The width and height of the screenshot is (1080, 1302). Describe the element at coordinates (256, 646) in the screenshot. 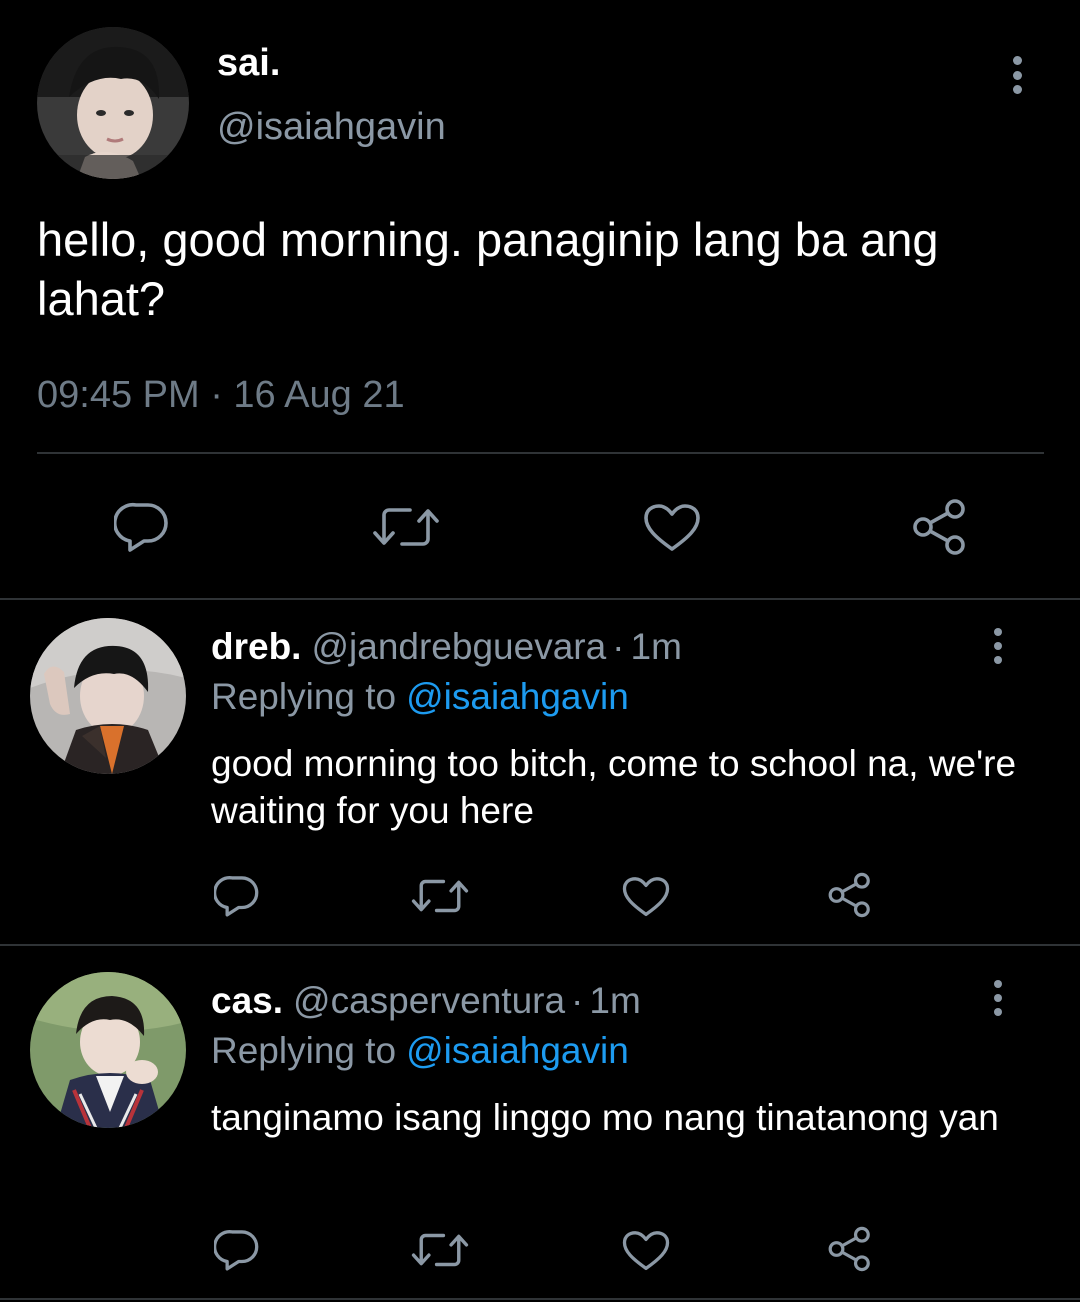

I see `display-name: dreb.` at that location.